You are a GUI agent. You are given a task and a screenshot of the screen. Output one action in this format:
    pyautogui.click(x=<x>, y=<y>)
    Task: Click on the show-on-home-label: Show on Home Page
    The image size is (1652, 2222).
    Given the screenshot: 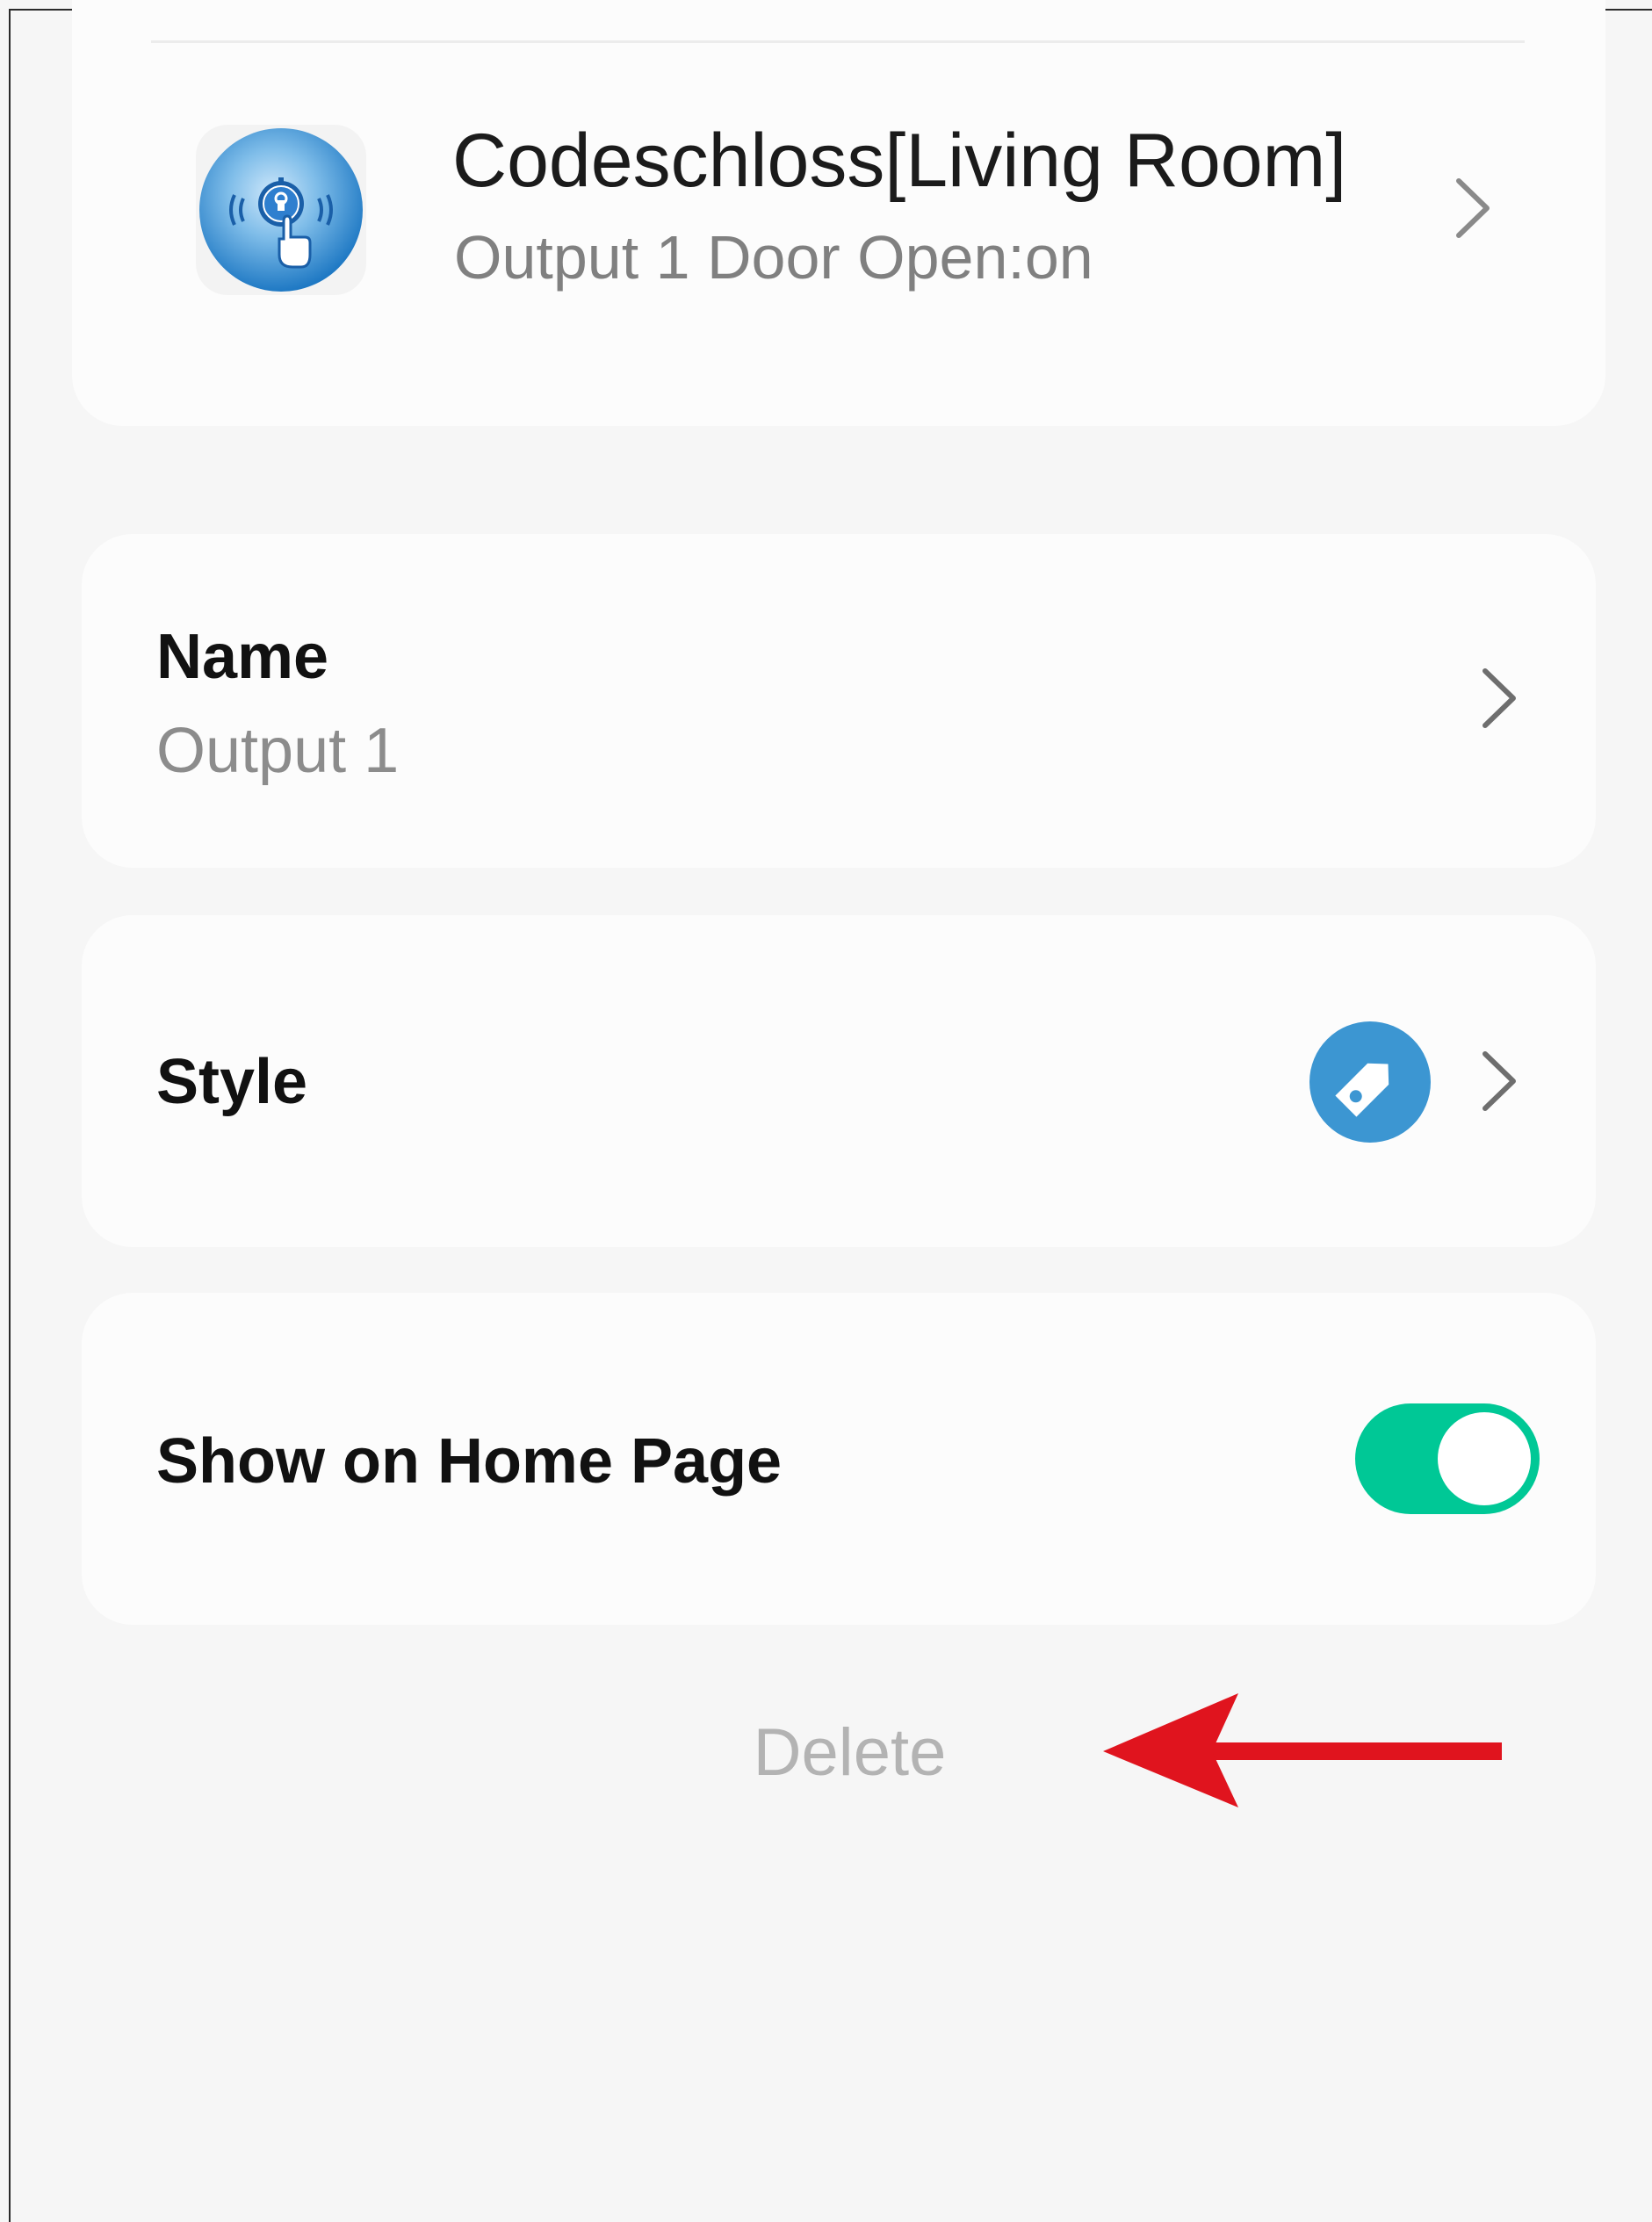 What is the action you would take?
    pyautogui.click(x=469, y=1461)
    